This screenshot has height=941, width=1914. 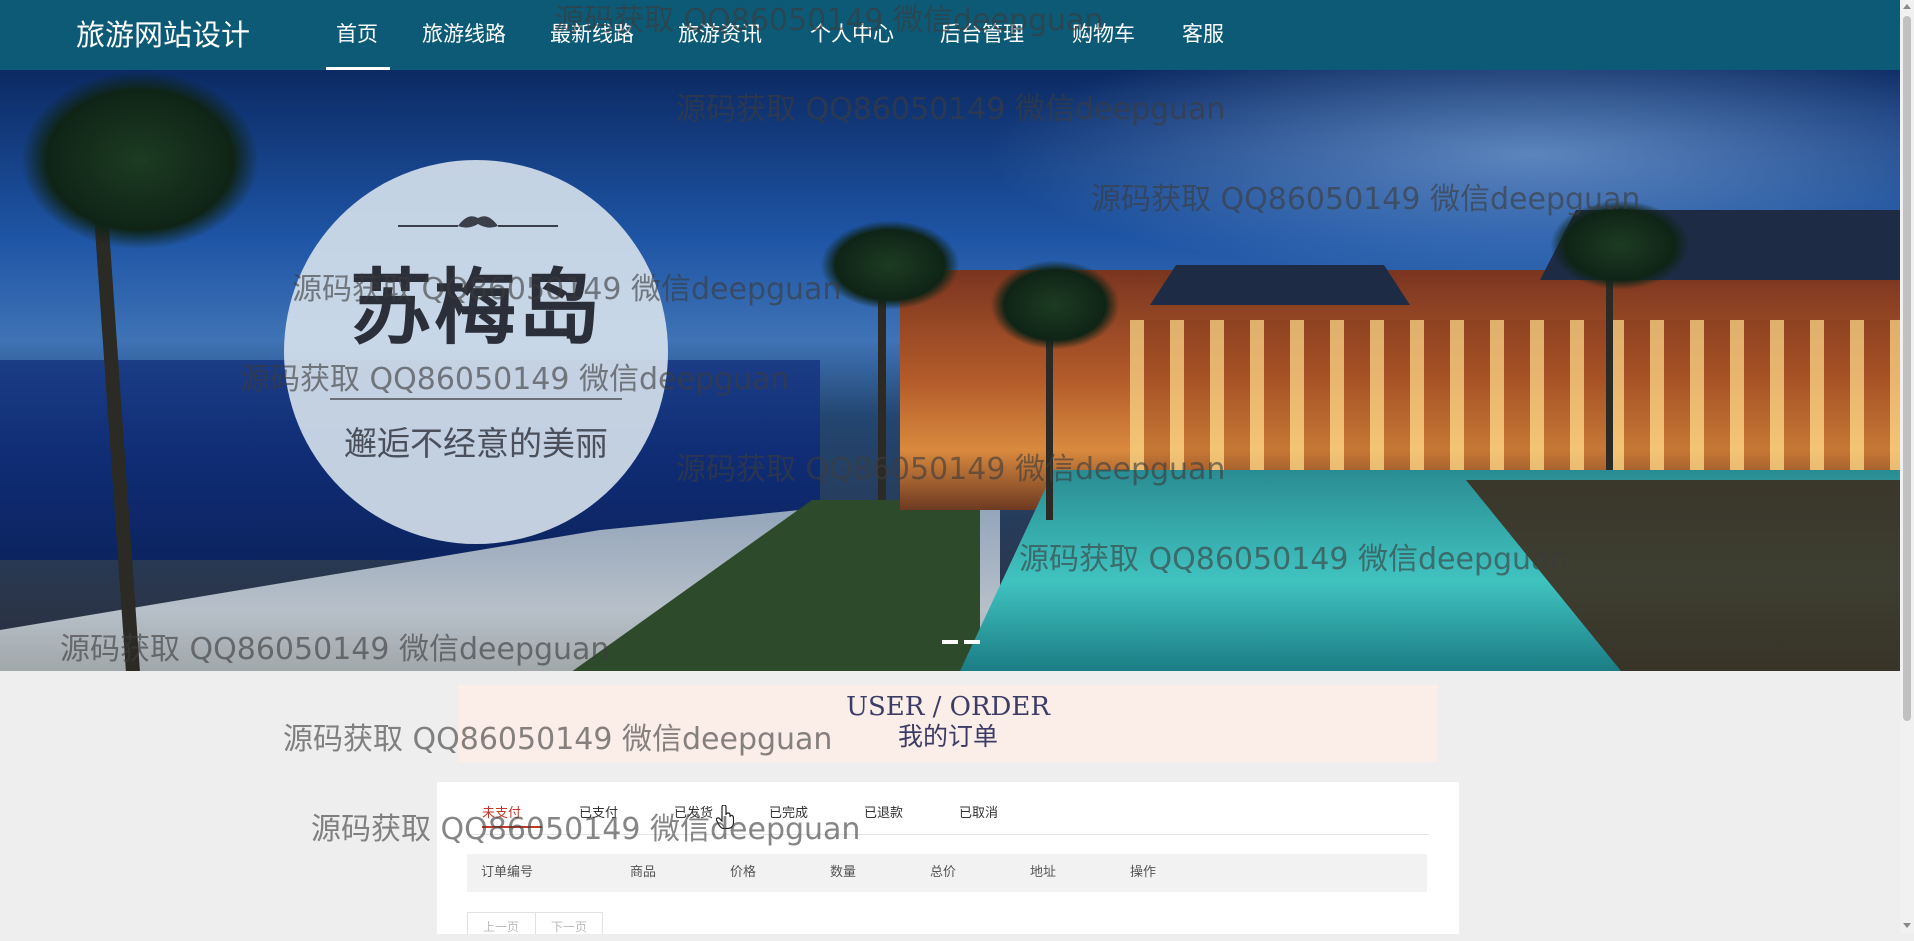 What do you see at coordinates (943, 872) in the screenshot?
I see `column-header: 总价` at bounding box center [943, 872].